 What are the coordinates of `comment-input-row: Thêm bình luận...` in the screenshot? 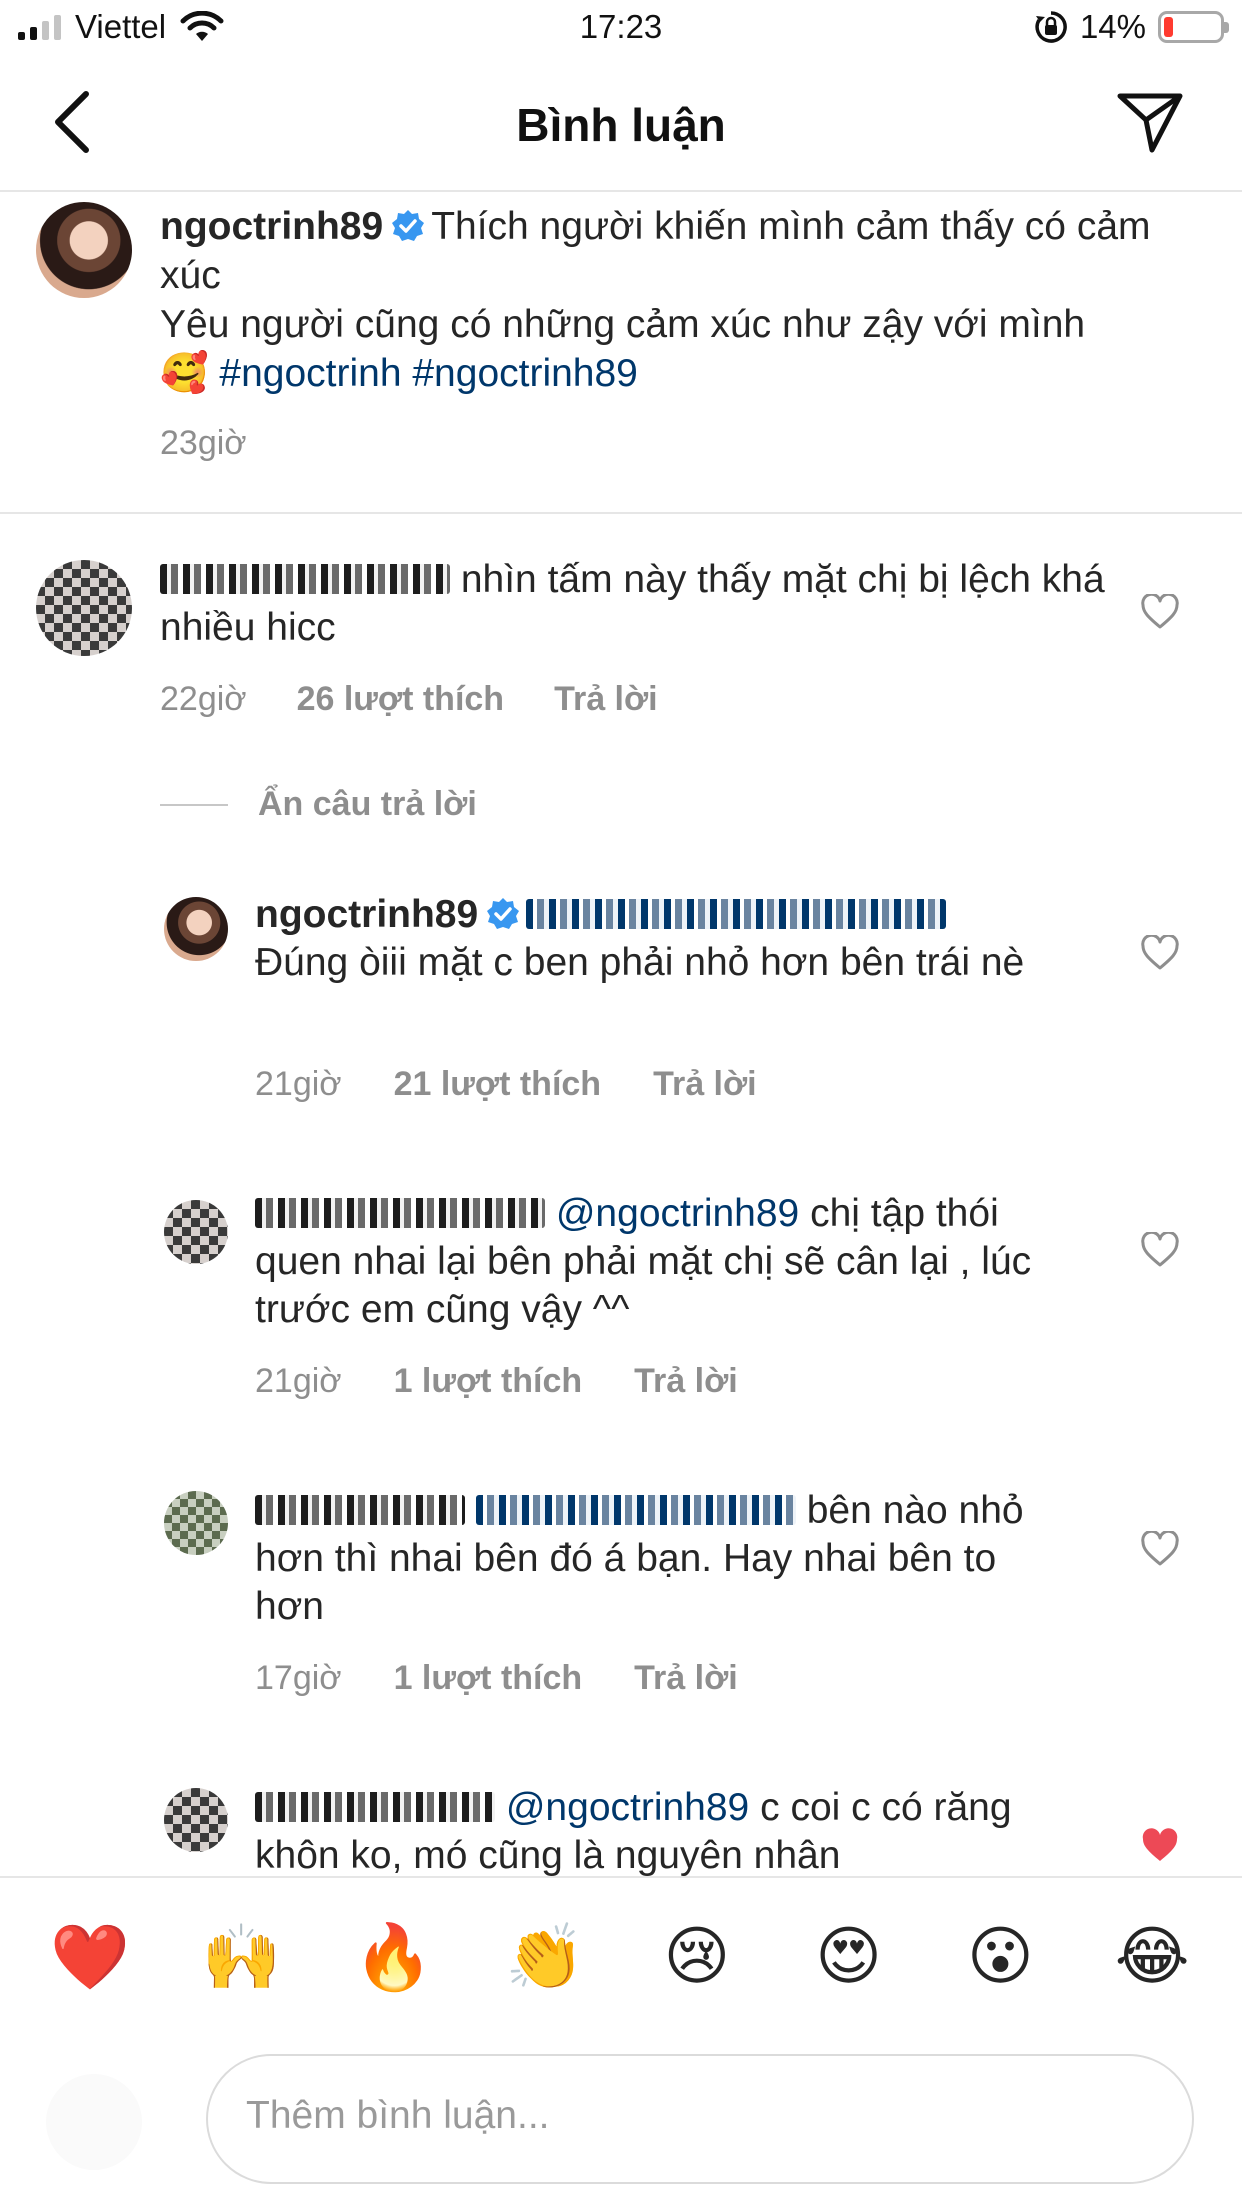 It's located at (621, 2122).